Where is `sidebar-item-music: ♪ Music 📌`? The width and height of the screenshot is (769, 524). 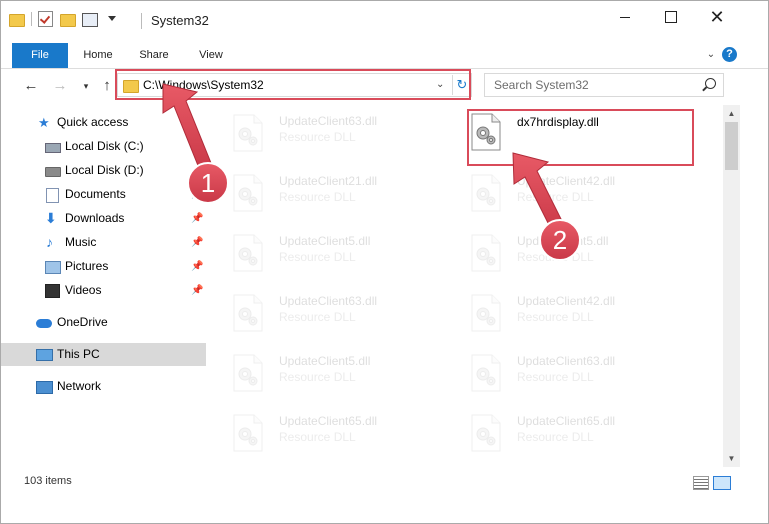
sidebar-item-music: ♪ Music 📌 is located at coordinates (103, 242).